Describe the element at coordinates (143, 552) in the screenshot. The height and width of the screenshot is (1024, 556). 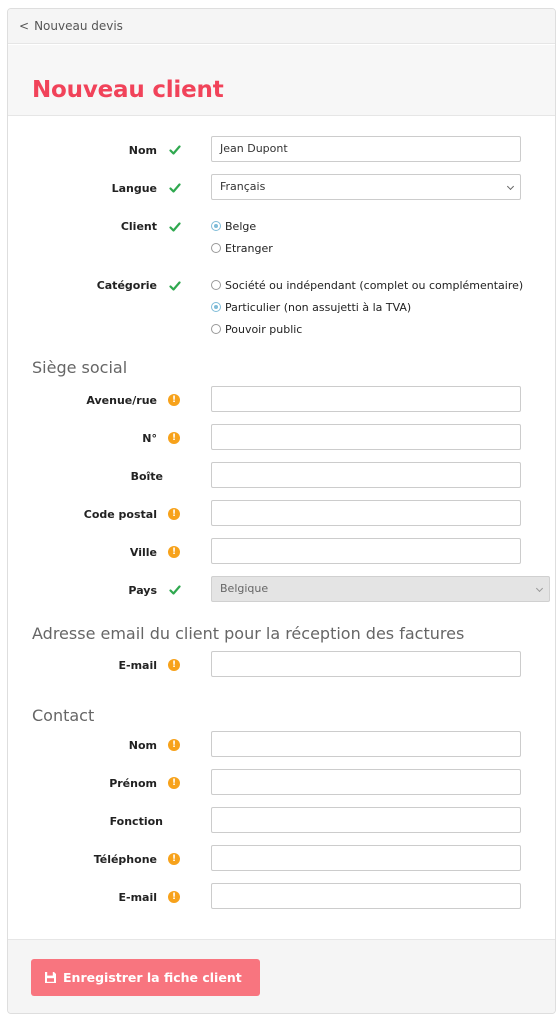
I see `label-ville: Ville` at that location.